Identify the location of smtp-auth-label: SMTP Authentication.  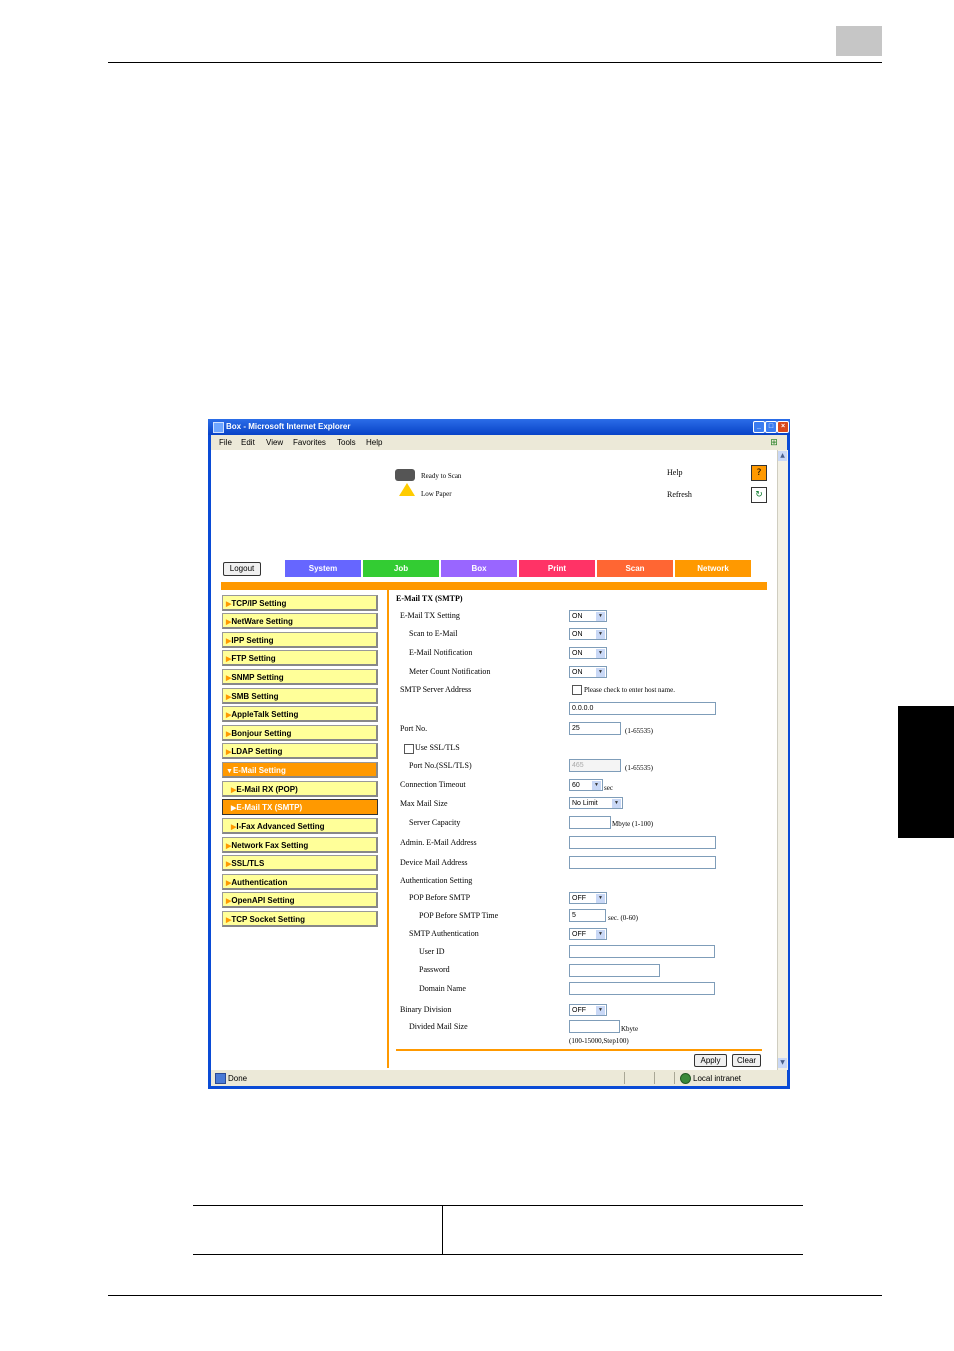
(444, 933).